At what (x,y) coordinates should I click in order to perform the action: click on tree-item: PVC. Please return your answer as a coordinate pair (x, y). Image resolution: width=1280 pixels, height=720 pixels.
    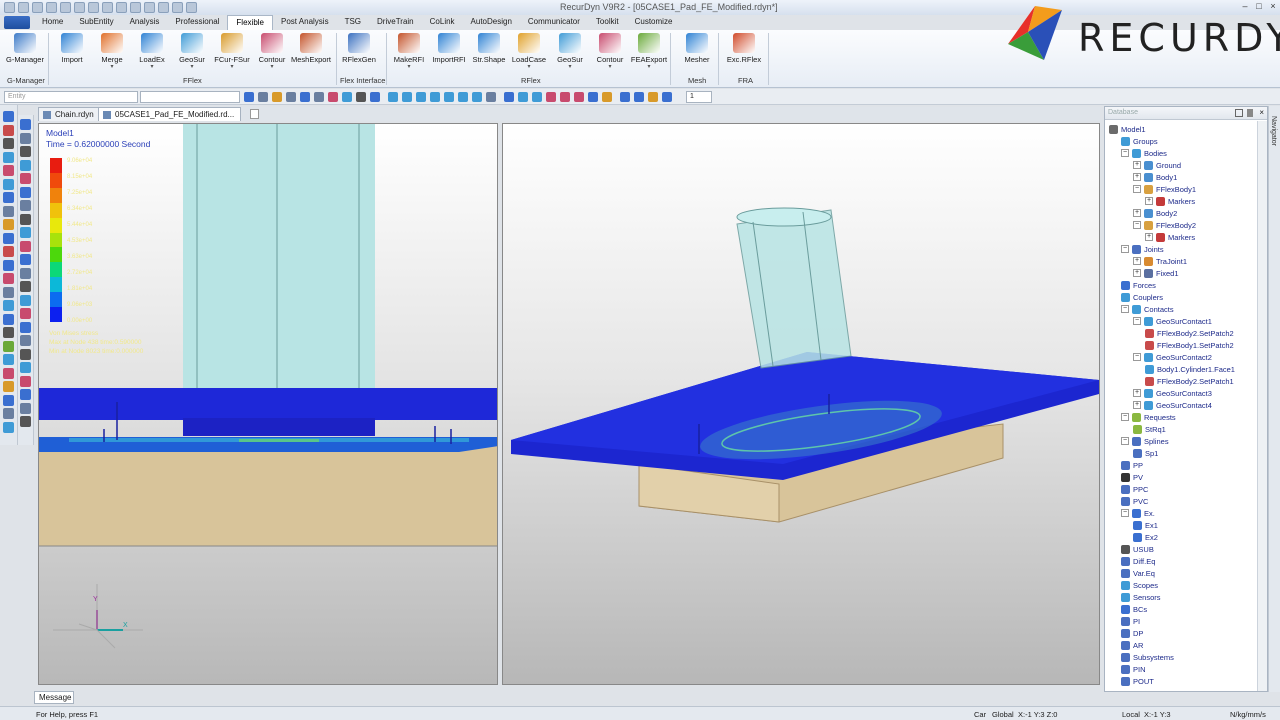
    Looking at the image, I should click on (1134, 501).